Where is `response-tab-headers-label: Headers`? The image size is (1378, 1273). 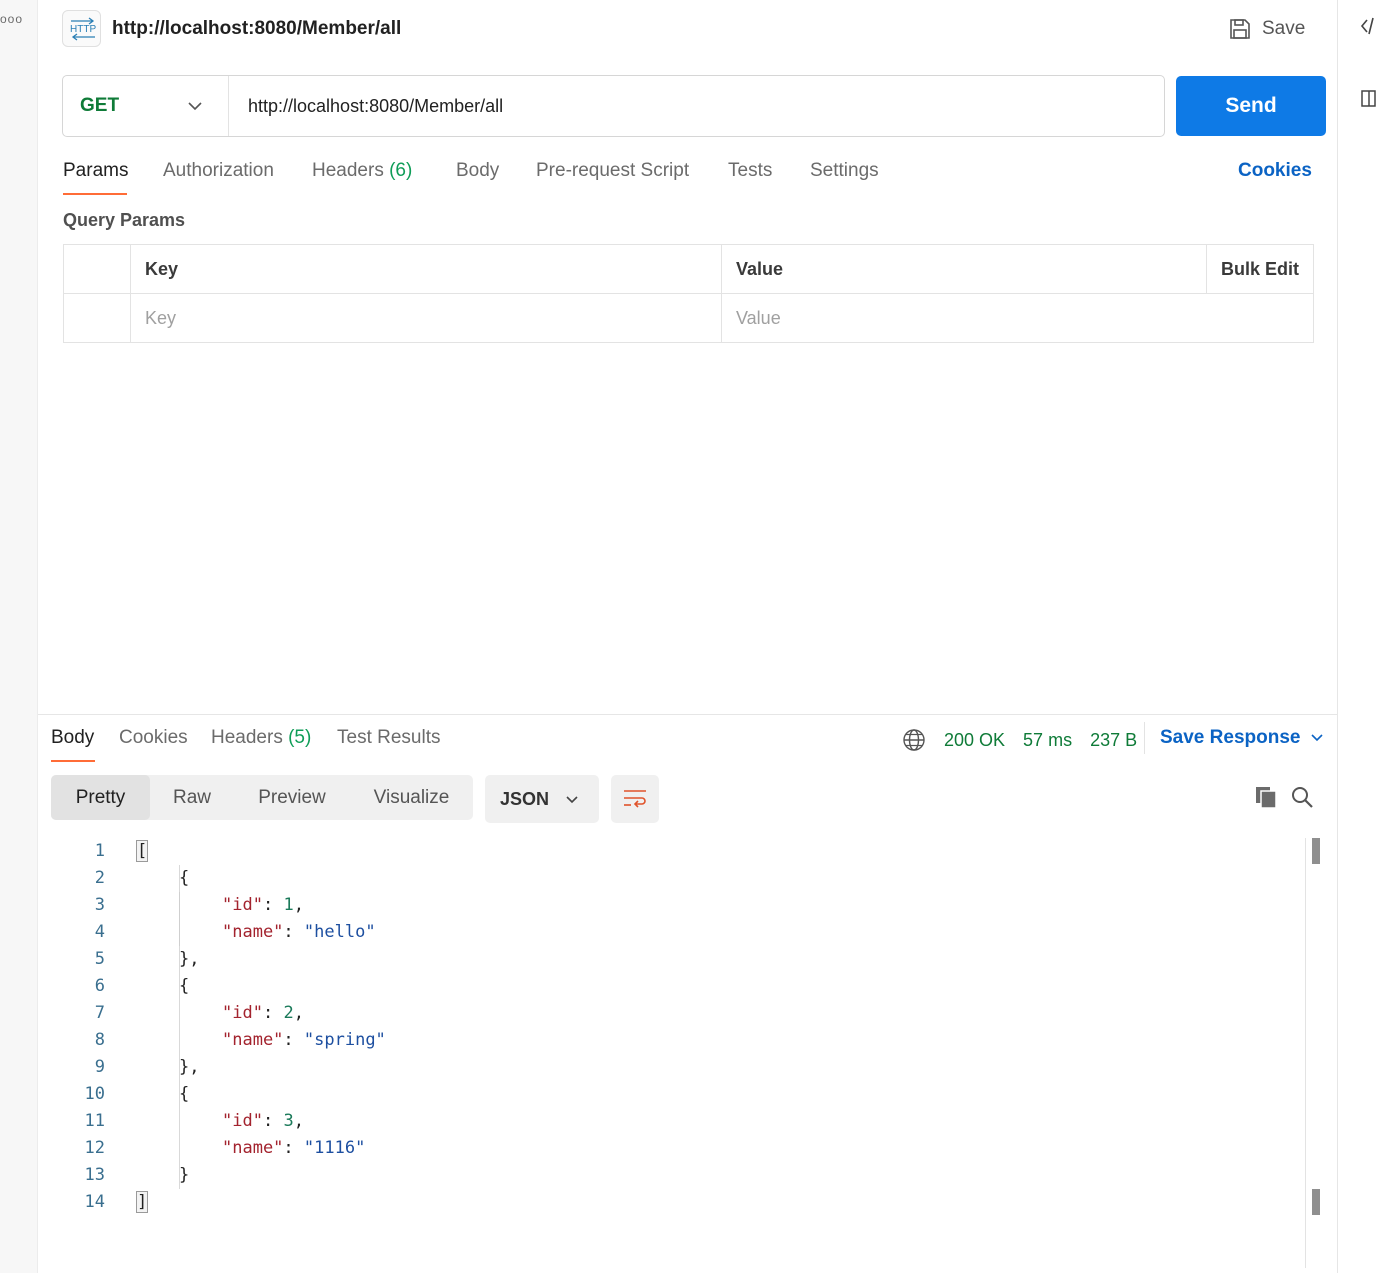
response-tab-headers-label: Headers is located at coordinates (247, 737).